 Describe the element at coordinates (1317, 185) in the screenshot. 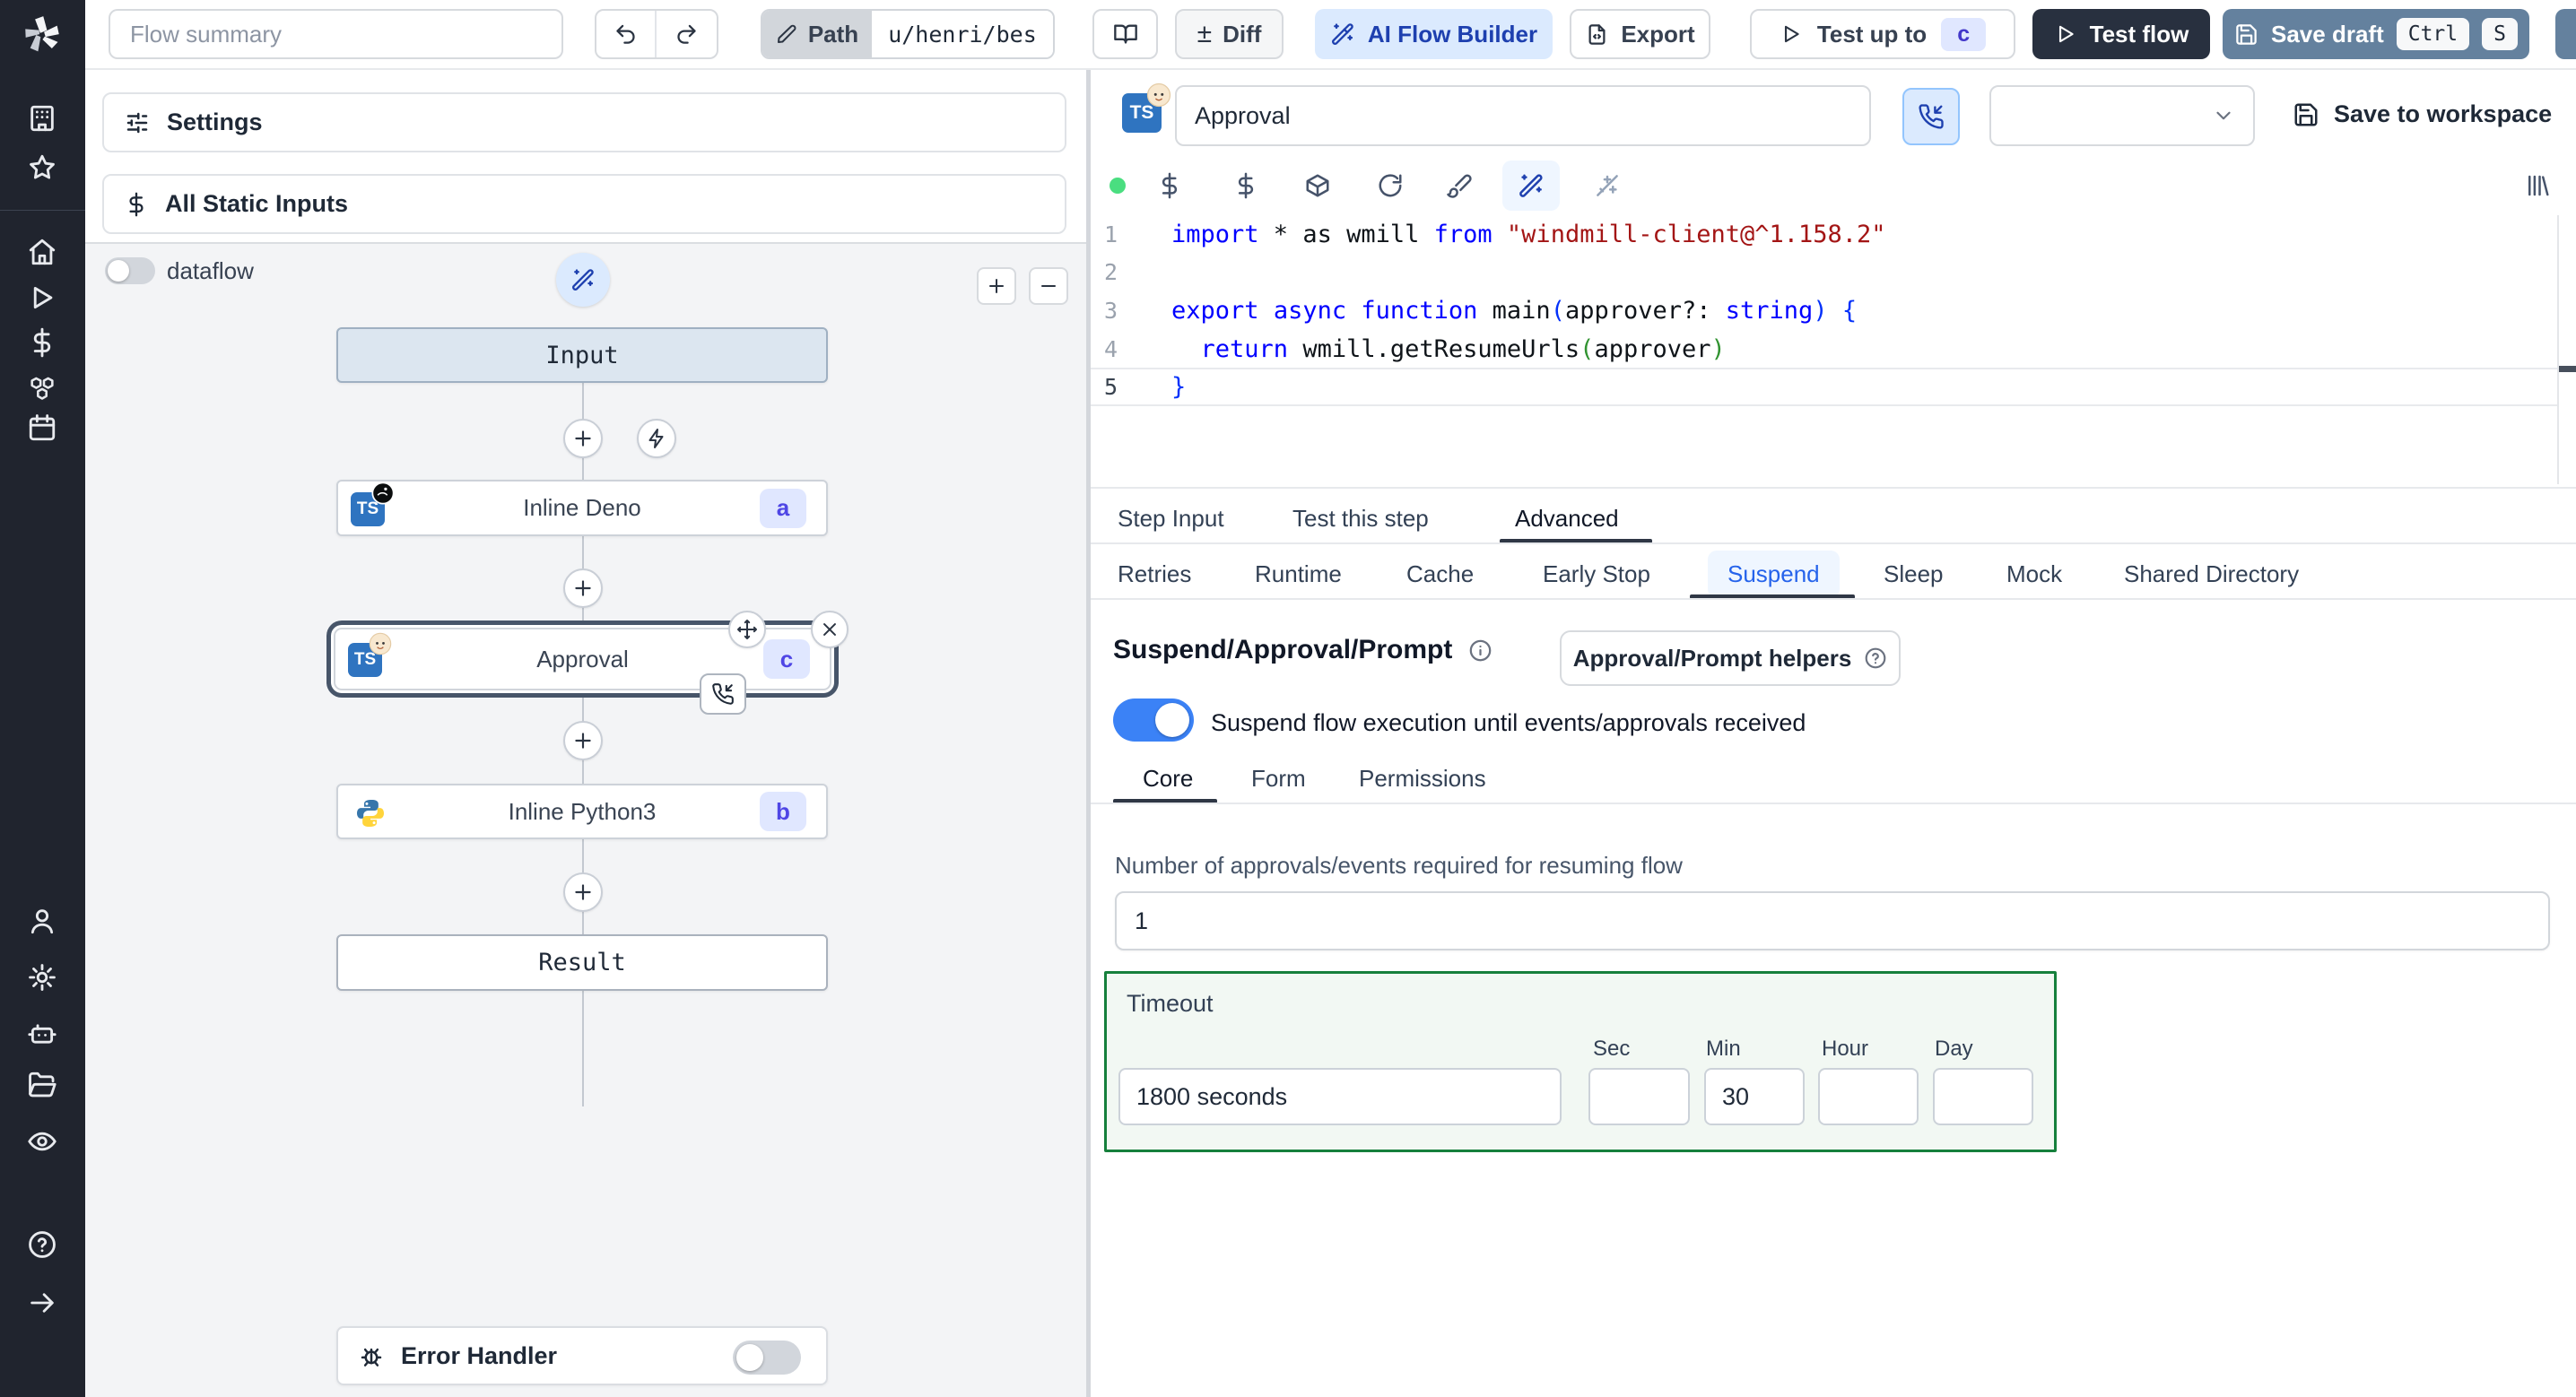

I see `package-button` at that location.